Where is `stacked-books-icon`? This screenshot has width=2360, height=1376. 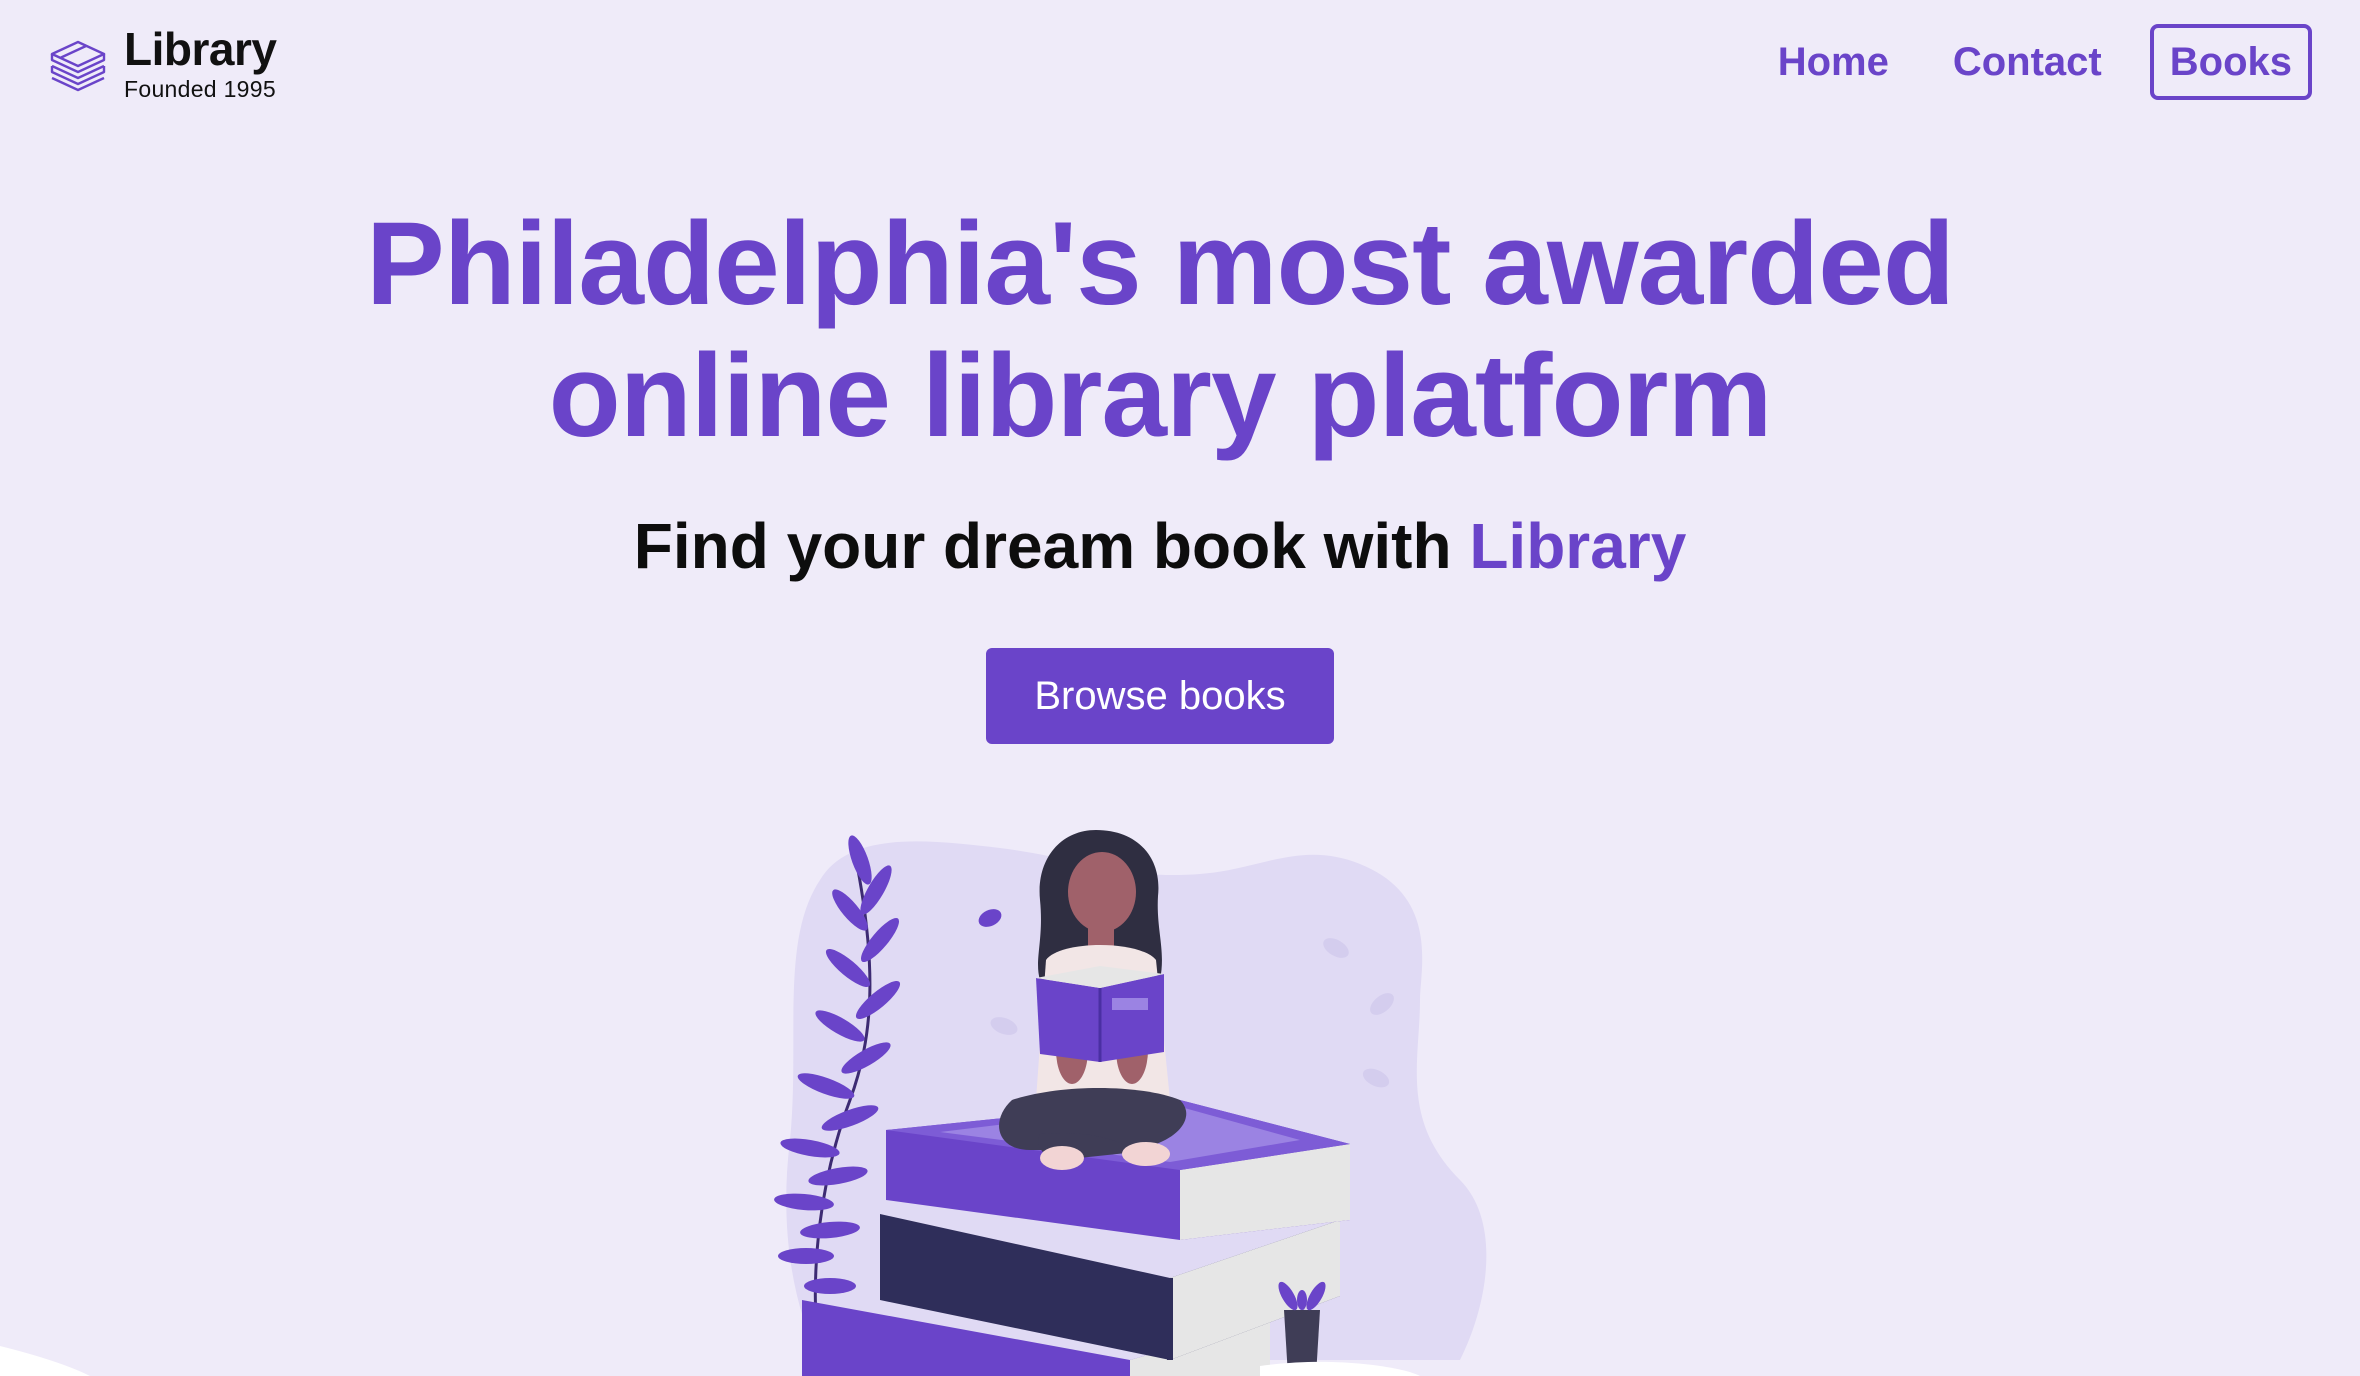 stacked-books-icon is located at coordinates (78, 65).